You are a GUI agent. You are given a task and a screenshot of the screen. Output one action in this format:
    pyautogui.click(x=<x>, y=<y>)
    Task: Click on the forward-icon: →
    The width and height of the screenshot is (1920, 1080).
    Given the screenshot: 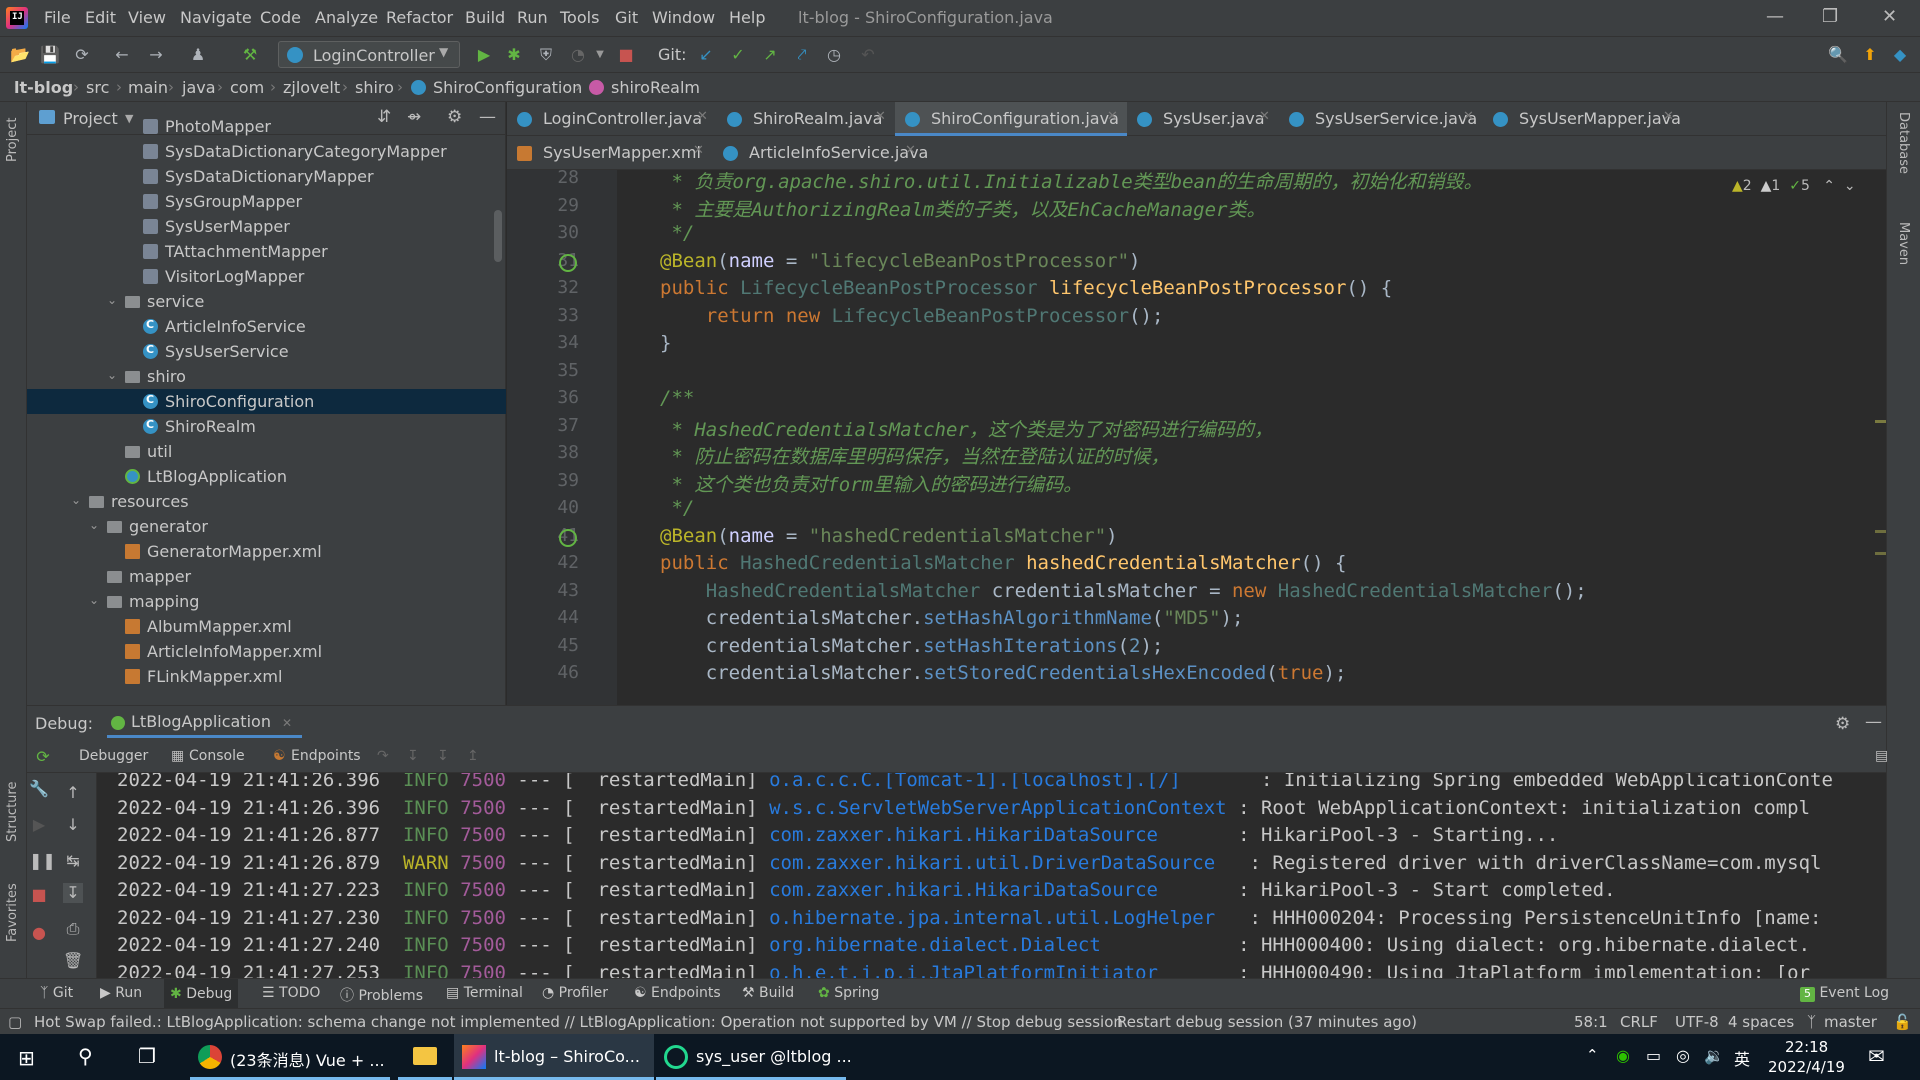 What is the action you would take?
    pyautogui.click(x=156, y=55)
    